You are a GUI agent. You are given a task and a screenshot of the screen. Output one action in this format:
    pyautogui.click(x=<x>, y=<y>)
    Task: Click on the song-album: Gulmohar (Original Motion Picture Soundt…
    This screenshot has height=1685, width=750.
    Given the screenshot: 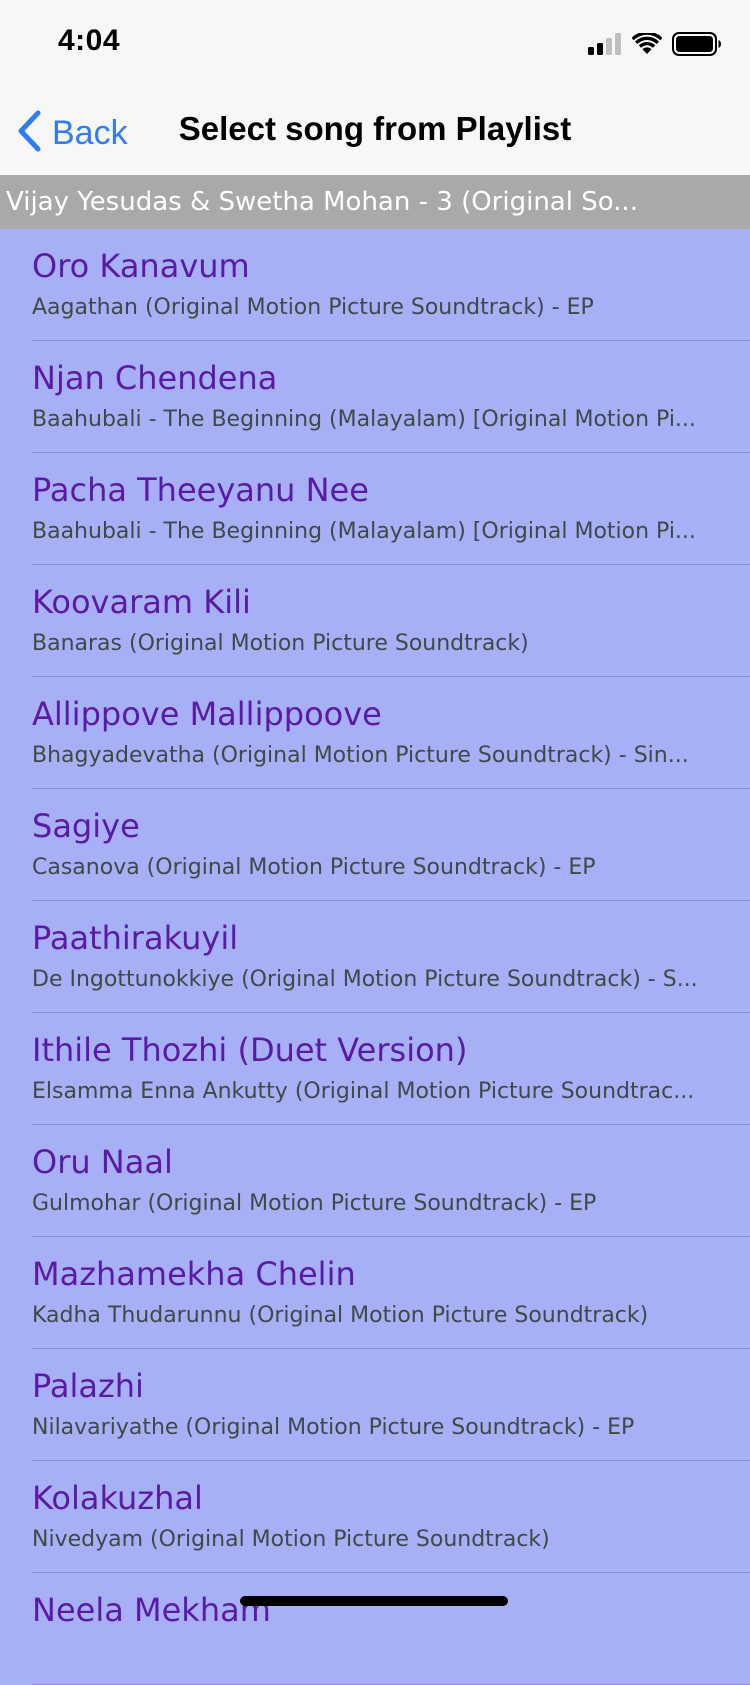 What is the action you would take?
    pyautogui.click(x=314, y=1203)
    